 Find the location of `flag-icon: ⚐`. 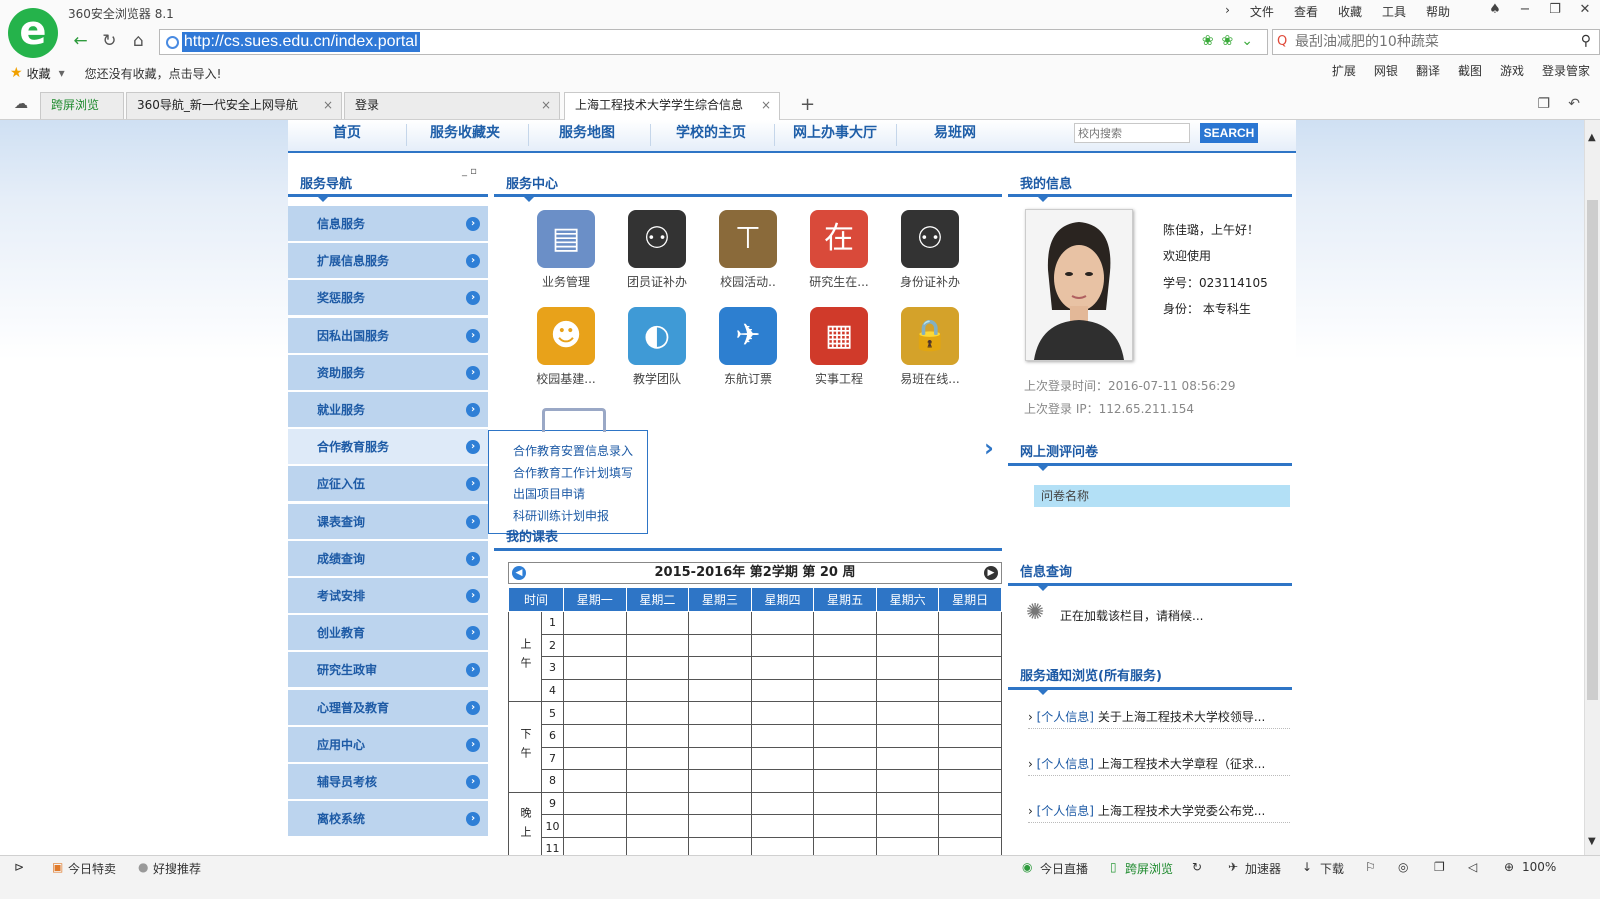

flag-icon: ⚐ is located at coordinates (1370, 867).